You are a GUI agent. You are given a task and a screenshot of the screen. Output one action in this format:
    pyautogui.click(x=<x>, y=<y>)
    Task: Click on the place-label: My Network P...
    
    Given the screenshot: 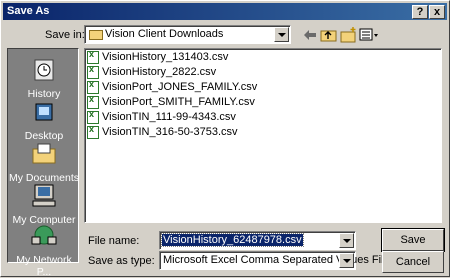 What is the action you would take?
    pyautogui.click(x=44, y=266)
    